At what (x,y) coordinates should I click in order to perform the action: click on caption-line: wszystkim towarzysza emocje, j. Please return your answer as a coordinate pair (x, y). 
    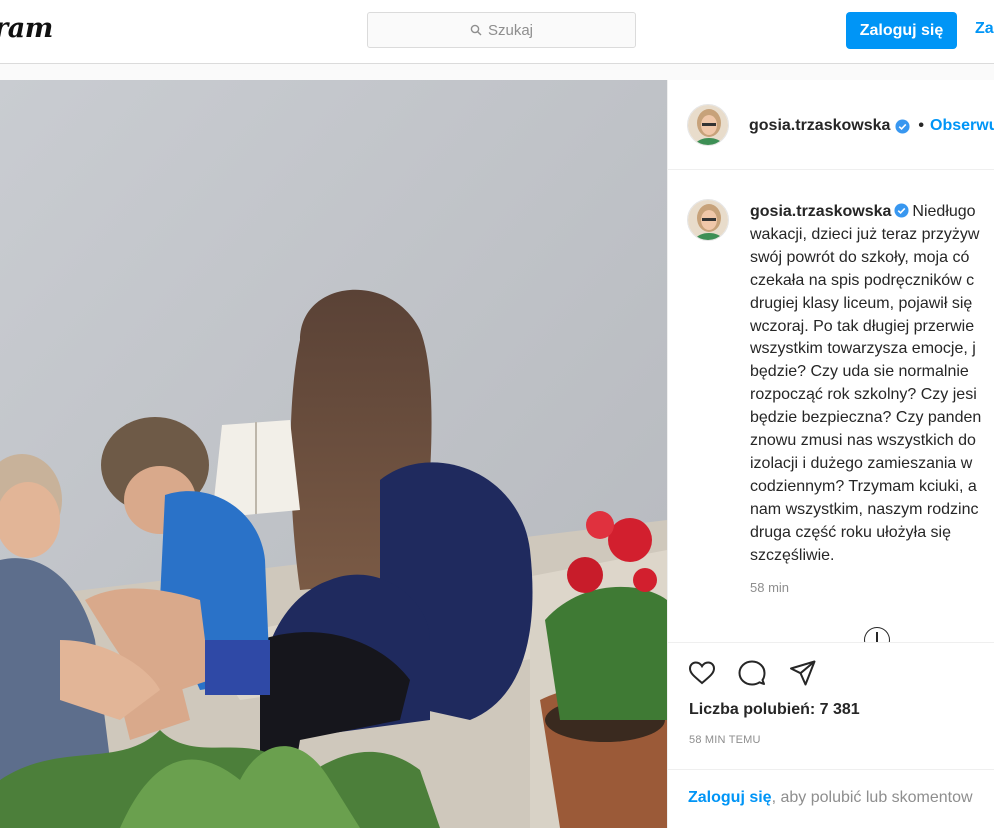
    Looking at the image, I should click on (863, 349).